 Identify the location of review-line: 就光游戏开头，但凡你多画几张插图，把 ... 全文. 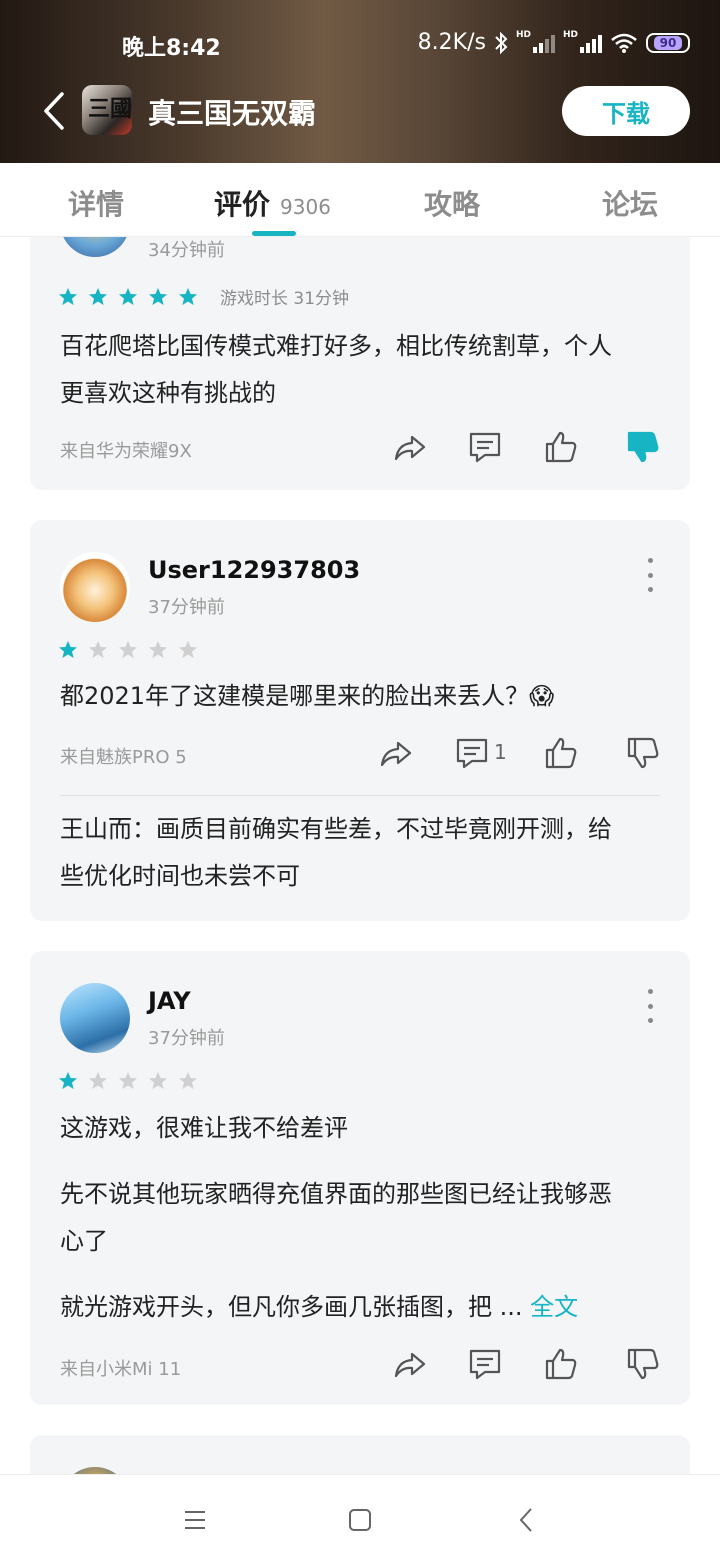
(360, 1307).